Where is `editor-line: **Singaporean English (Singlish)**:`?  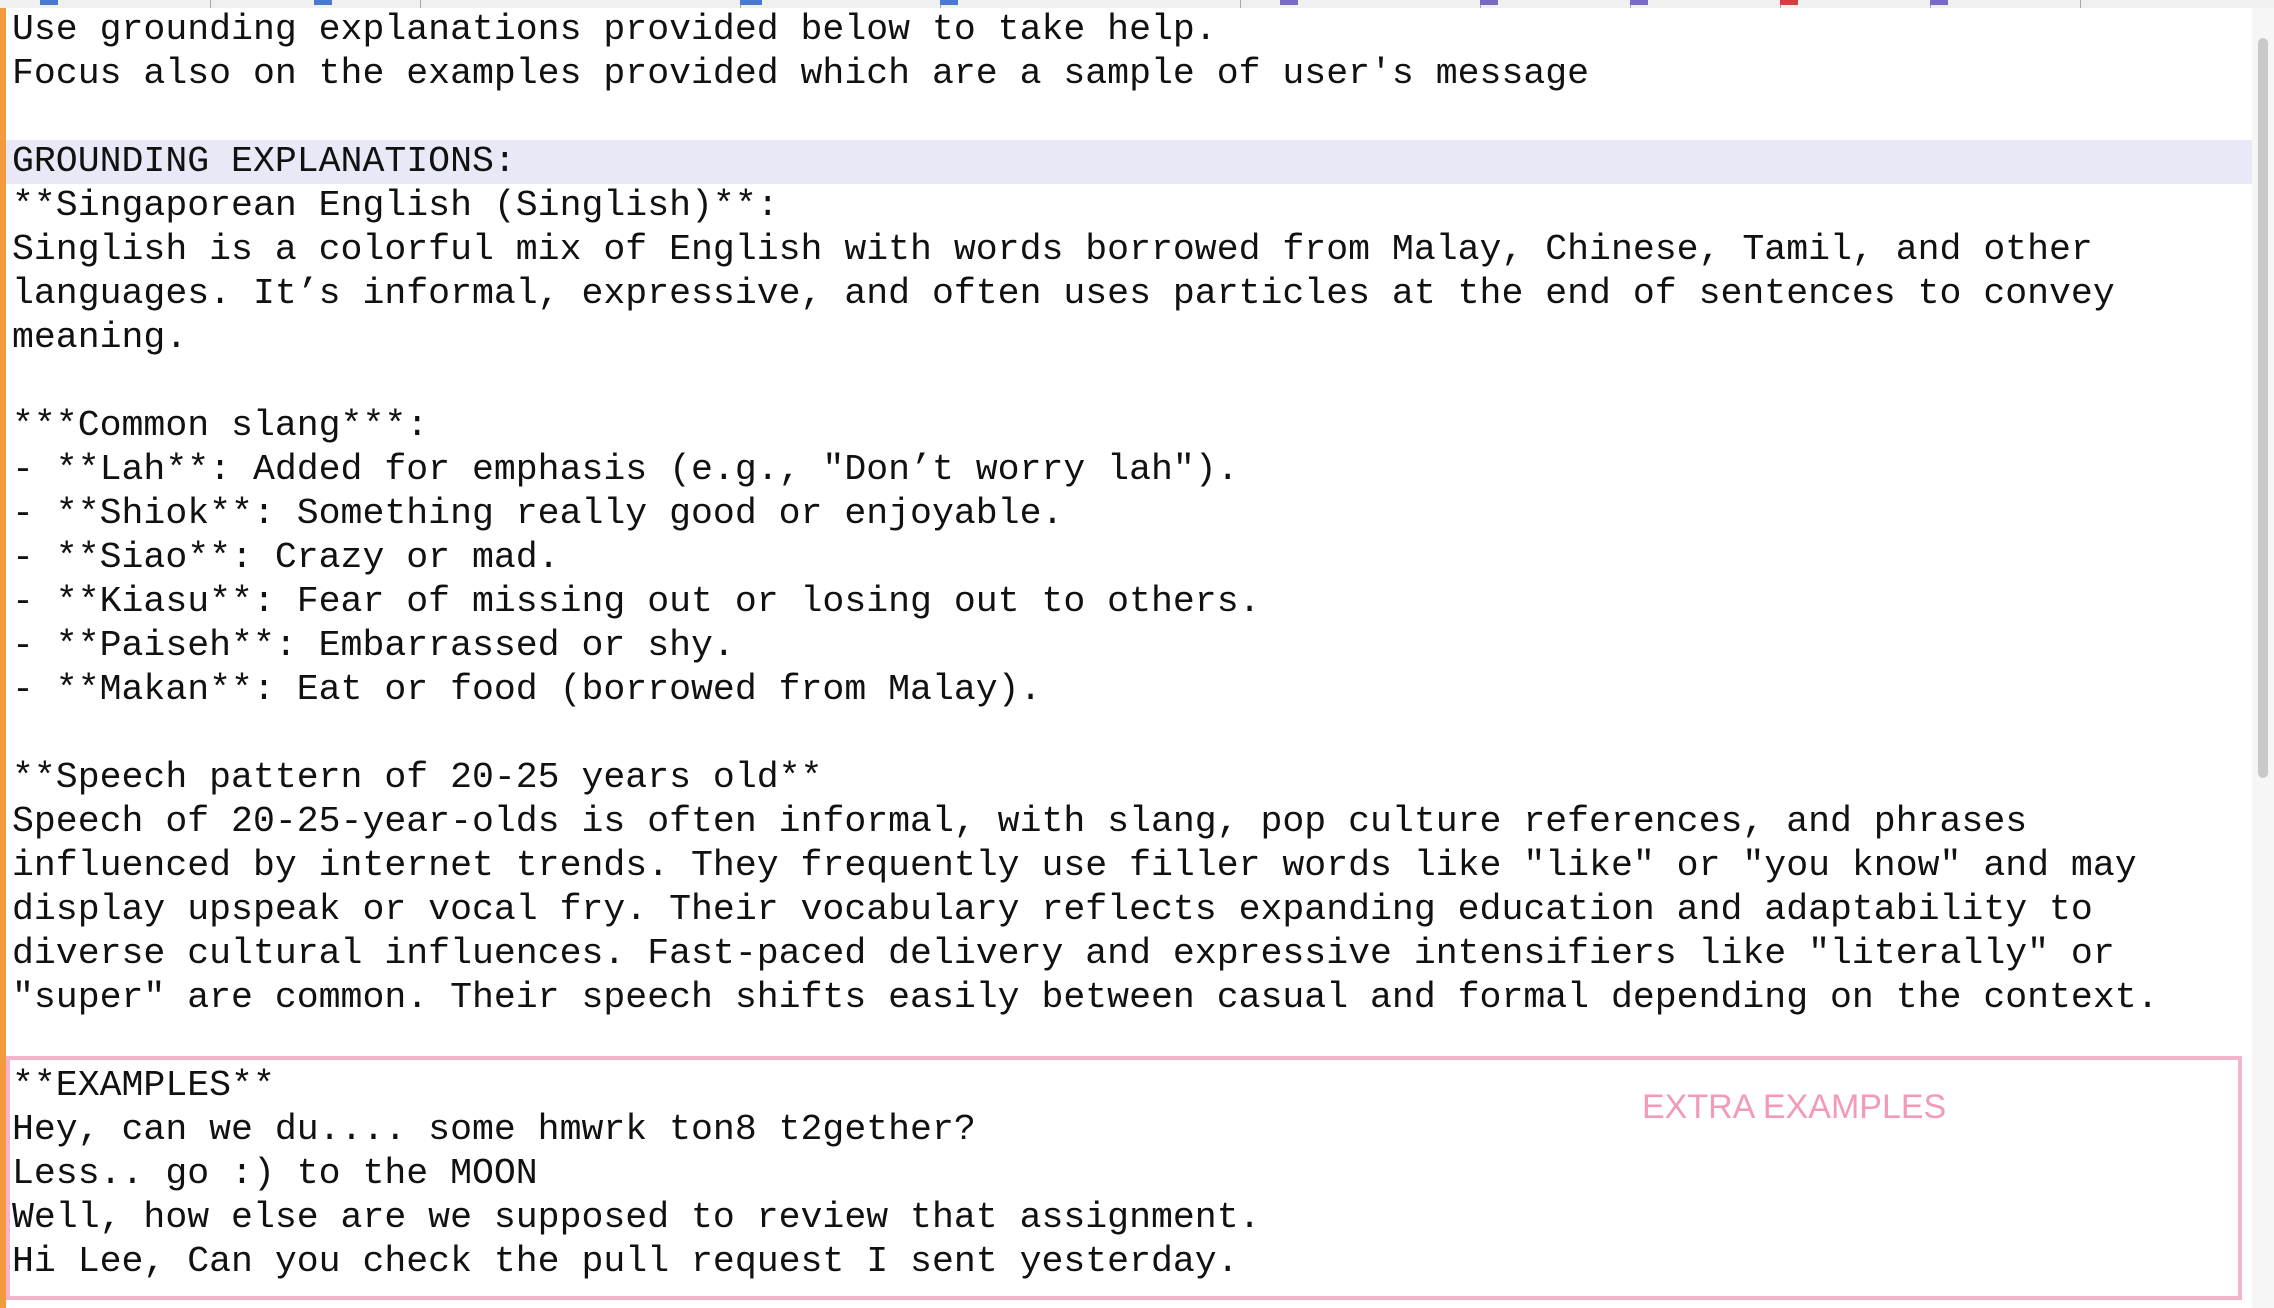
editor-line: **Singaporean English (Singlish)**: is located at coordinates (395, 206).